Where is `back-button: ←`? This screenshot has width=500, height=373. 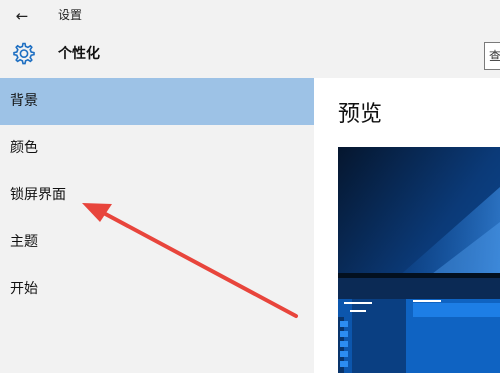 back-button: ← is located at coordinates (22, 16).